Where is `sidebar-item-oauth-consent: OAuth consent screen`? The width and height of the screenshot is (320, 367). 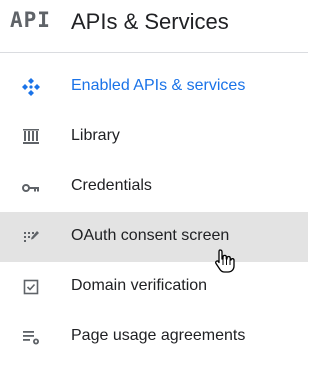
sidebar-item-oauth-consent: OAuth consent screen is located at coordinates (154, 237).